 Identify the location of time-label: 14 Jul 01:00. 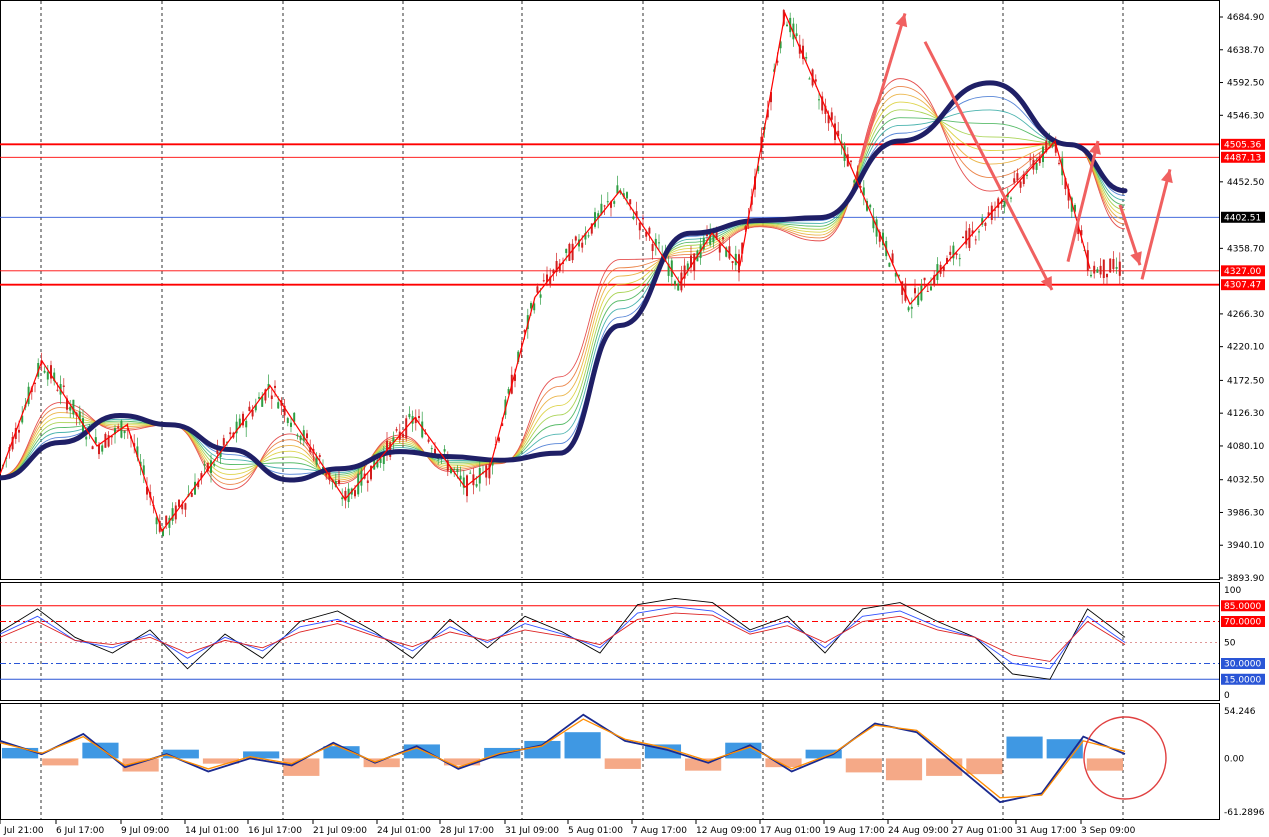
(212, 831).